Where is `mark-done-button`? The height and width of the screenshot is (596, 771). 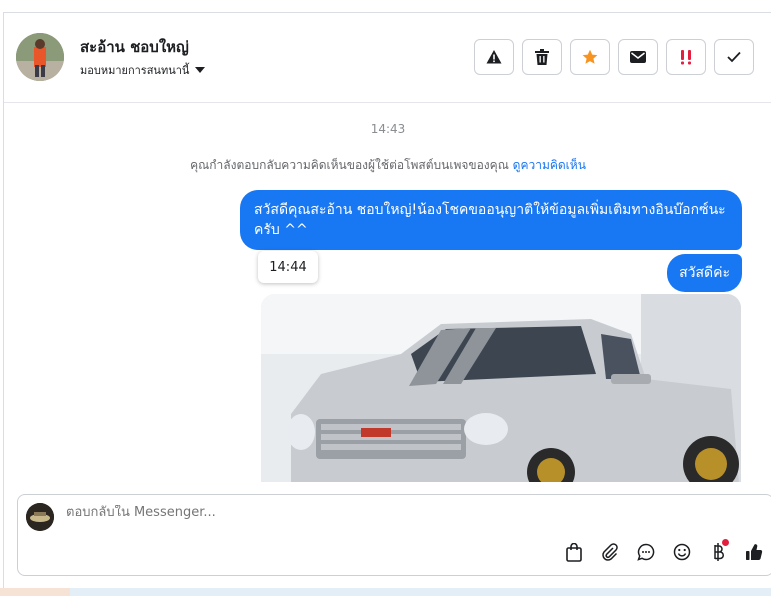
mark-done-button is located at coordinates (734, 57).